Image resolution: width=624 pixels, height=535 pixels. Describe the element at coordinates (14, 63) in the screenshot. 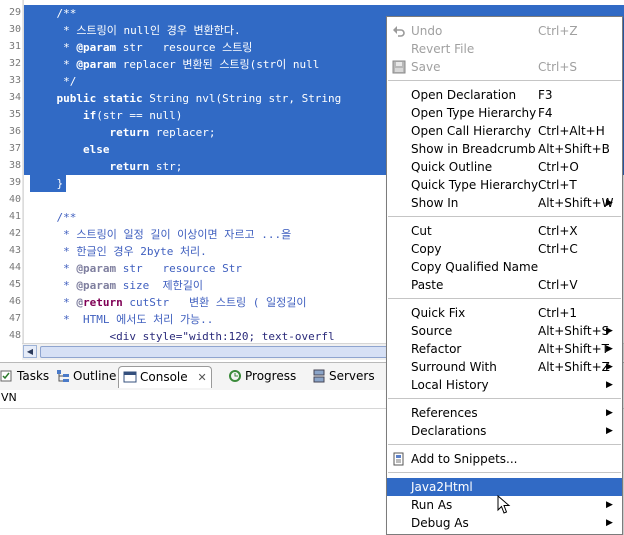

I see `line-number: 32` at that location.